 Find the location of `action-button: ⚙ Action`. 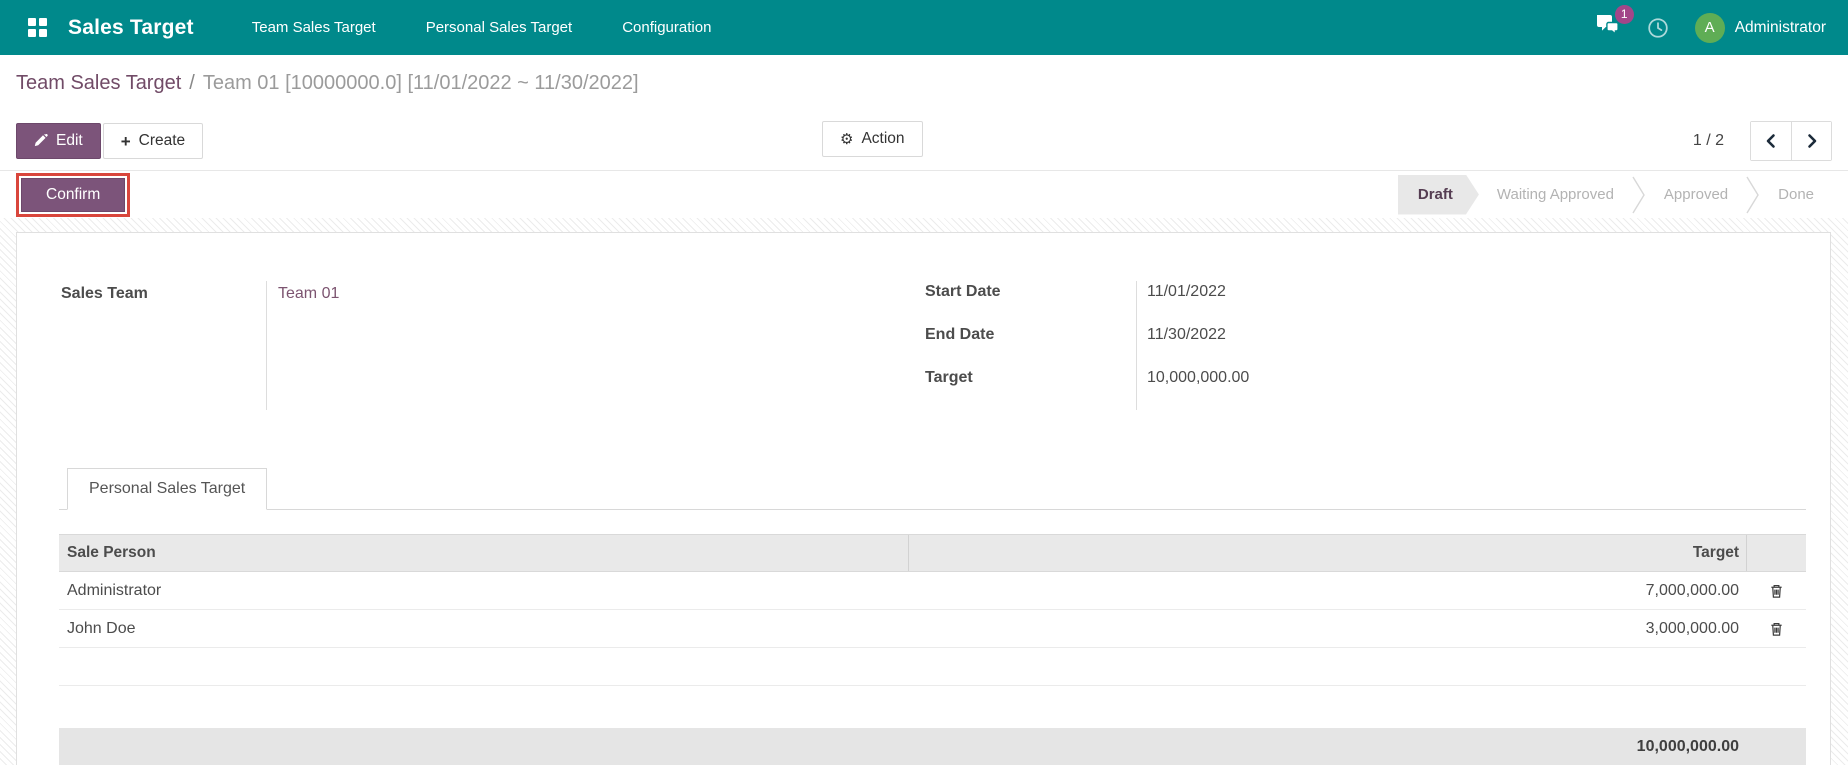

action-button: ⚙ Action is located at coordinates (872, 139).